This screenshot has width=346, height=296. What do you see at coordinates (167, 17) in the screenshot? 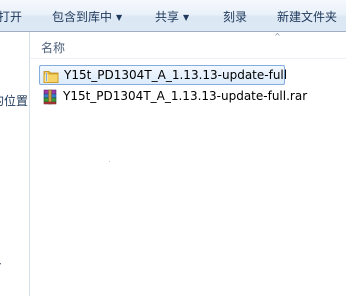
I see `share-label: 共享` at bounding box center [167, 17].